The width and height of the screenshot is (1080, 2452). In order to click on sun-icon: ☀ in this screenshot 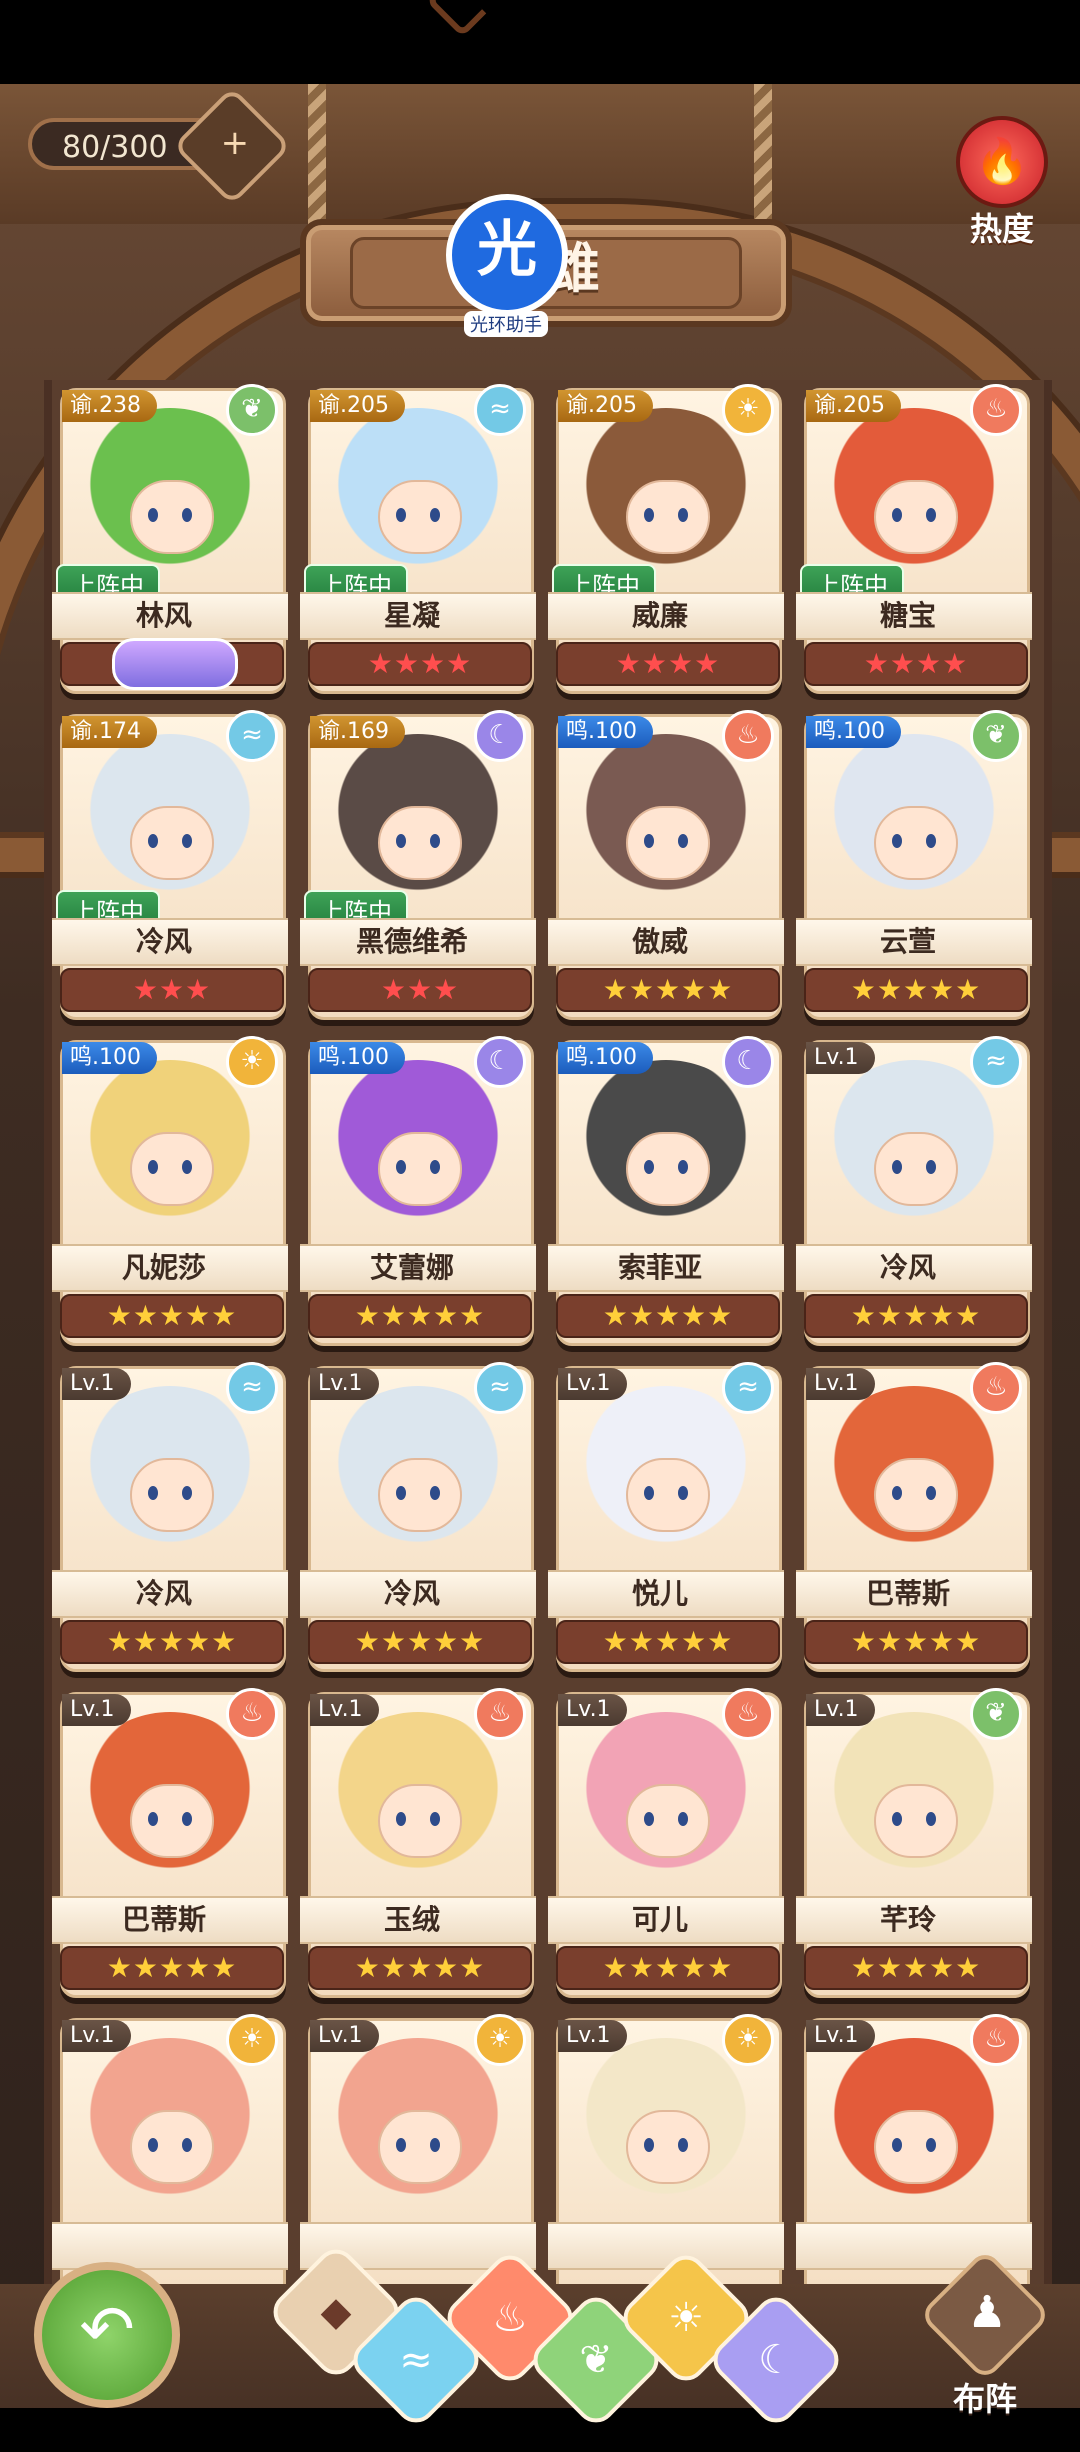, I will do `click(748, 410)`.